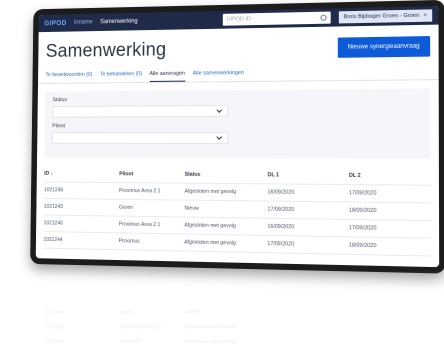 Image resolution: width=444 pixels, height=350 pixels. What do you see at coordinates (308, 175) in the screenshot?
I see `column-header-dl1: DL 1` at bounding box center [308, 175].